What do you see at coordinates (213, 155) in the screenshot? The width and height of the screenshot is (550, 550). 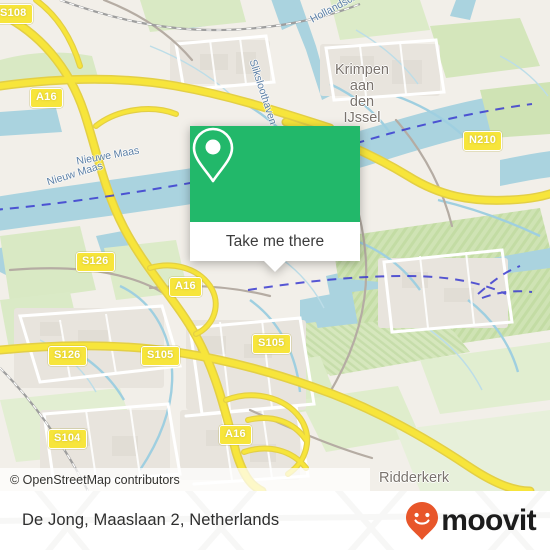 I see `map-pin-icon` at bounding box center [213, 155].